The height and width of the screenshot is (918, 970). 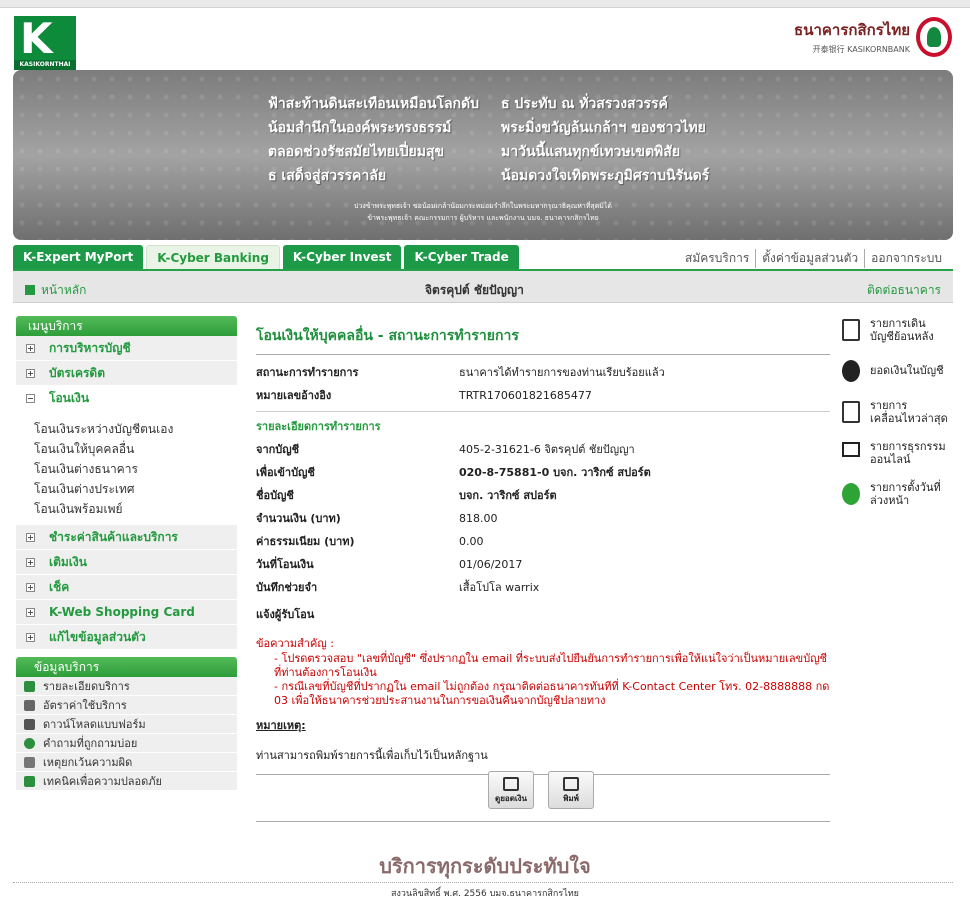 I want to click on page-title: โอนเงินให้บุคคลอื่น - สถานะการทำรายการ, so click(x=543, y=336).